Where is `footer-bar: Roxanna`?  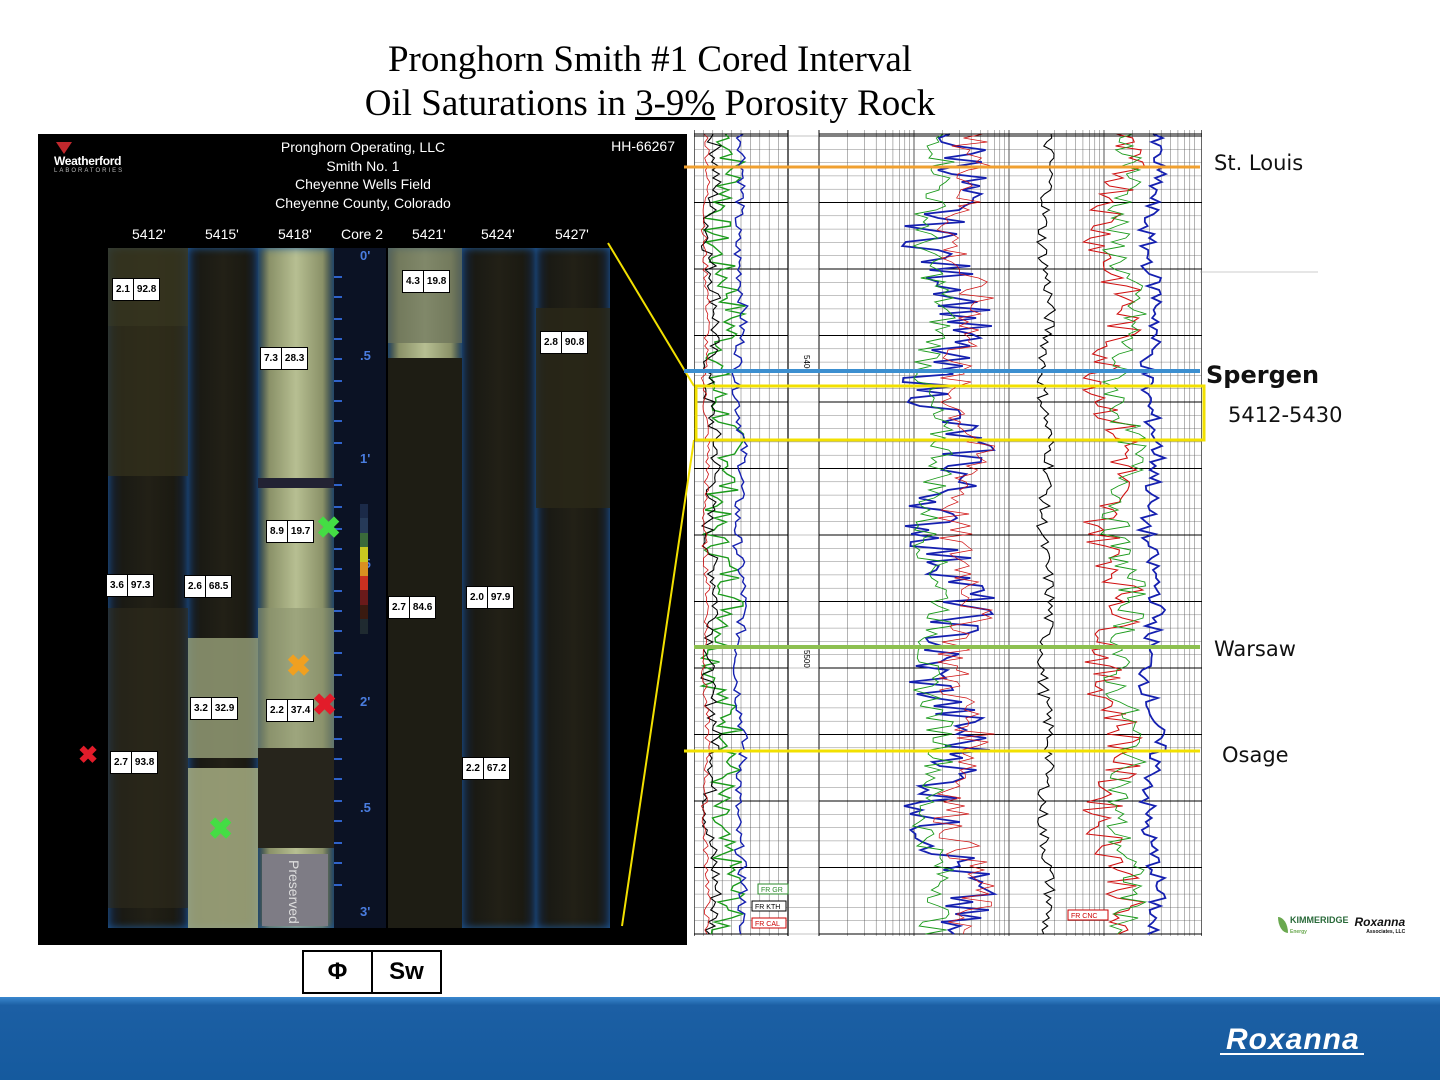
footer-bar: Roxanna is located at coordinates (720, 1038).